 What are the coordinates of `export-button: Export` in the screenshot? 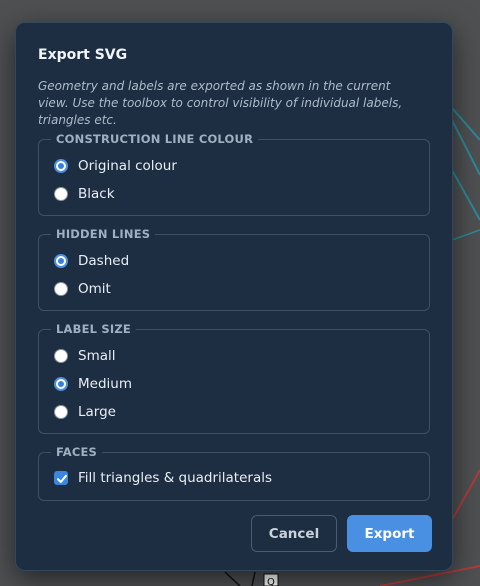 It's located at (389, 533).